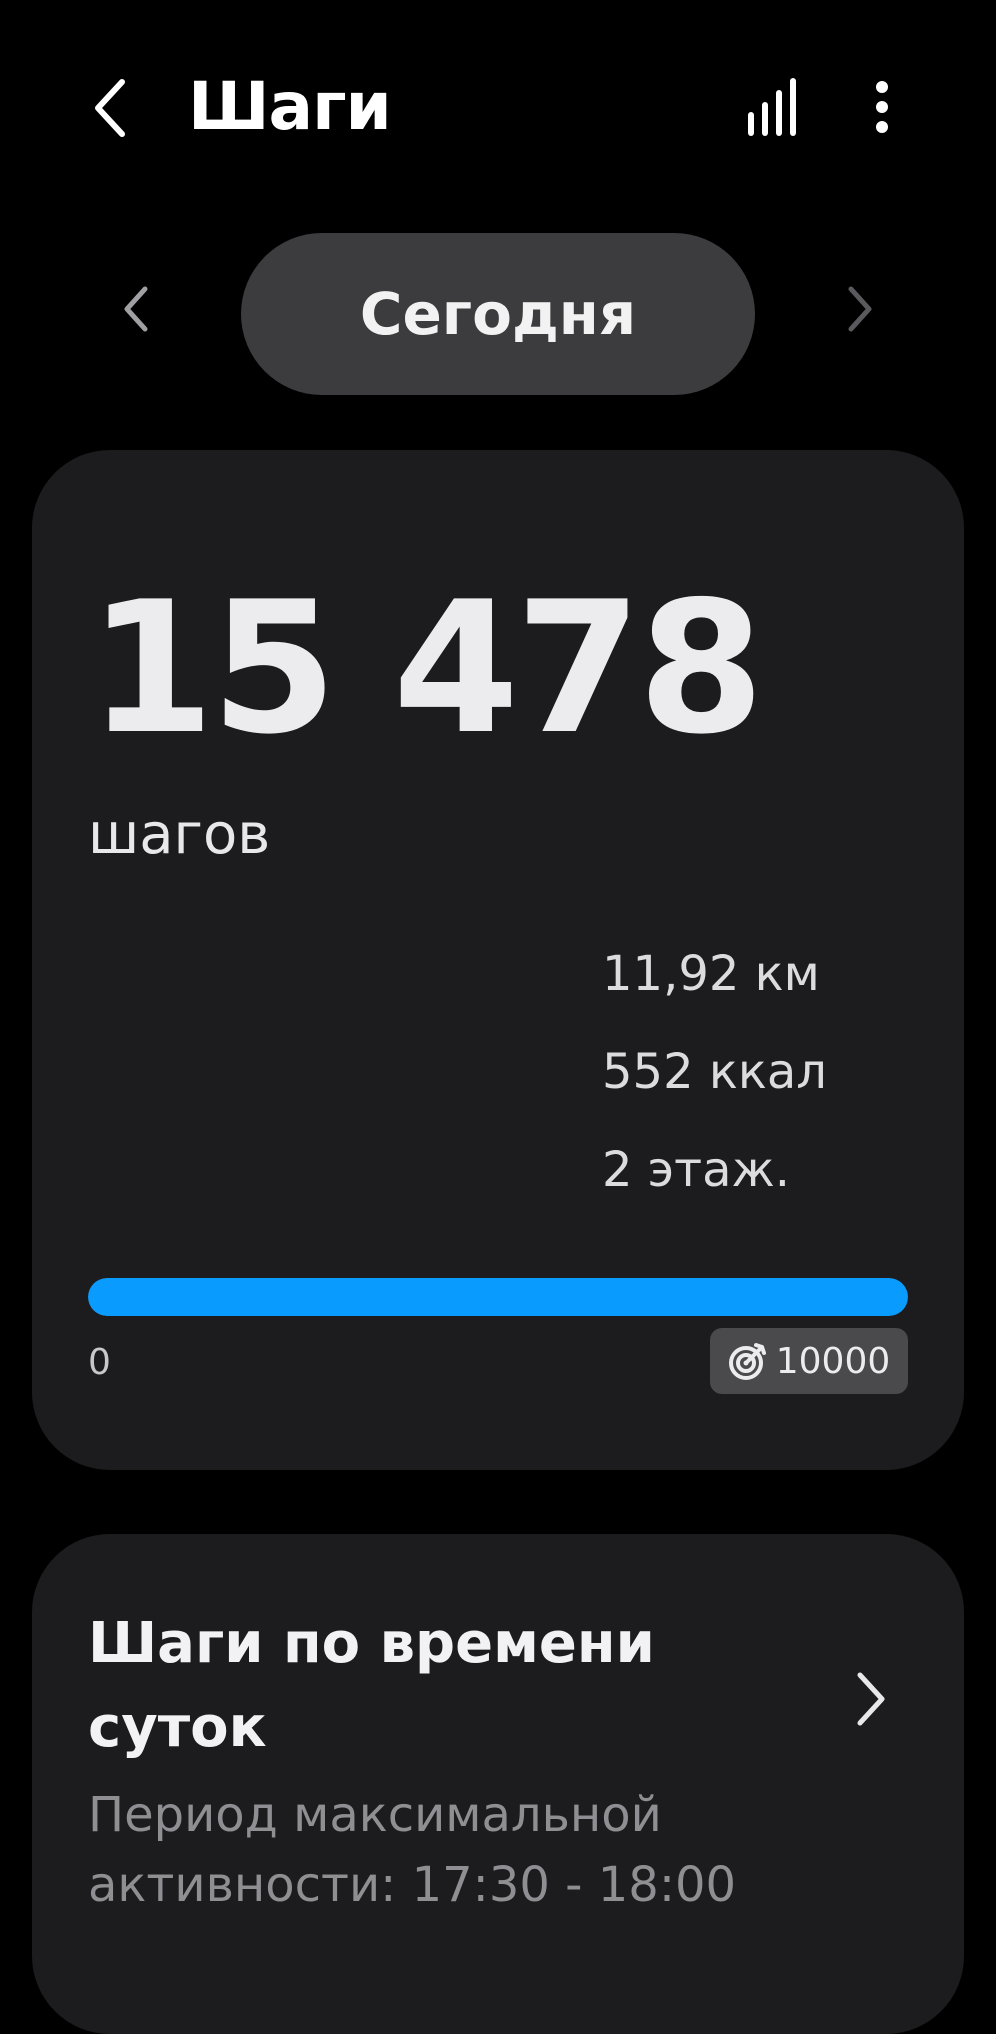 This screenshot has width=996, height=2034. I want to click on more-vertical-icon, so click(882, 107).